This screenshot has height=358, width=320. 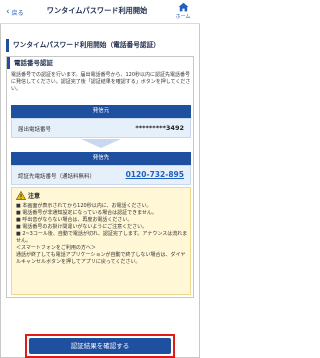 What do you see at coordinates (21, 195) in the screenshot?
I see `warning-icon` at bounding box center [21, 195].